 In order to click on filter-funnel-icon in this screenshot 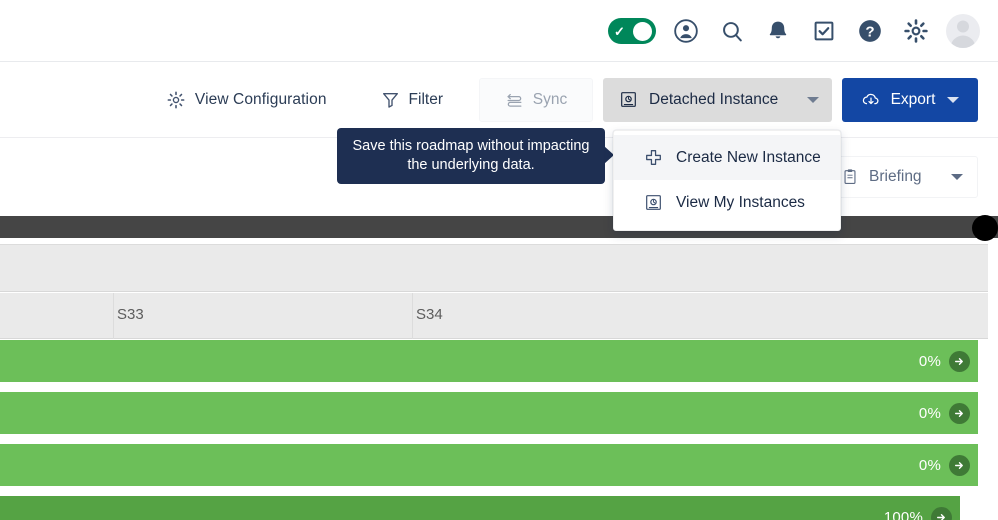, I will do `click(390, 99)`.